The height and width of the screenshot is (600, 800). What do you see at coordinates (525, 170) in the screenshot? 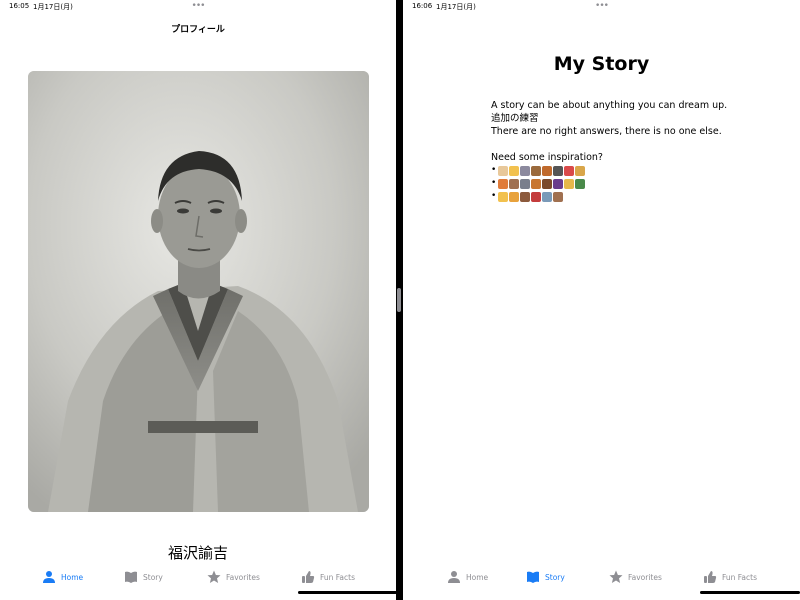
I see `hippo-icon` at bounding box center [525, 170].